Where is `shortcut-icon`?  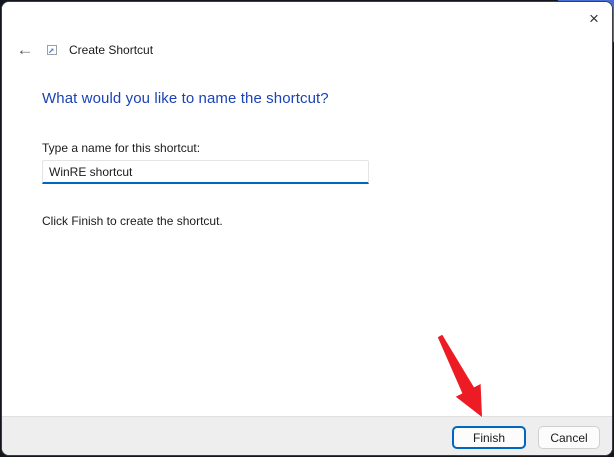
shortcut-icon is located at coordinates (52, 50).